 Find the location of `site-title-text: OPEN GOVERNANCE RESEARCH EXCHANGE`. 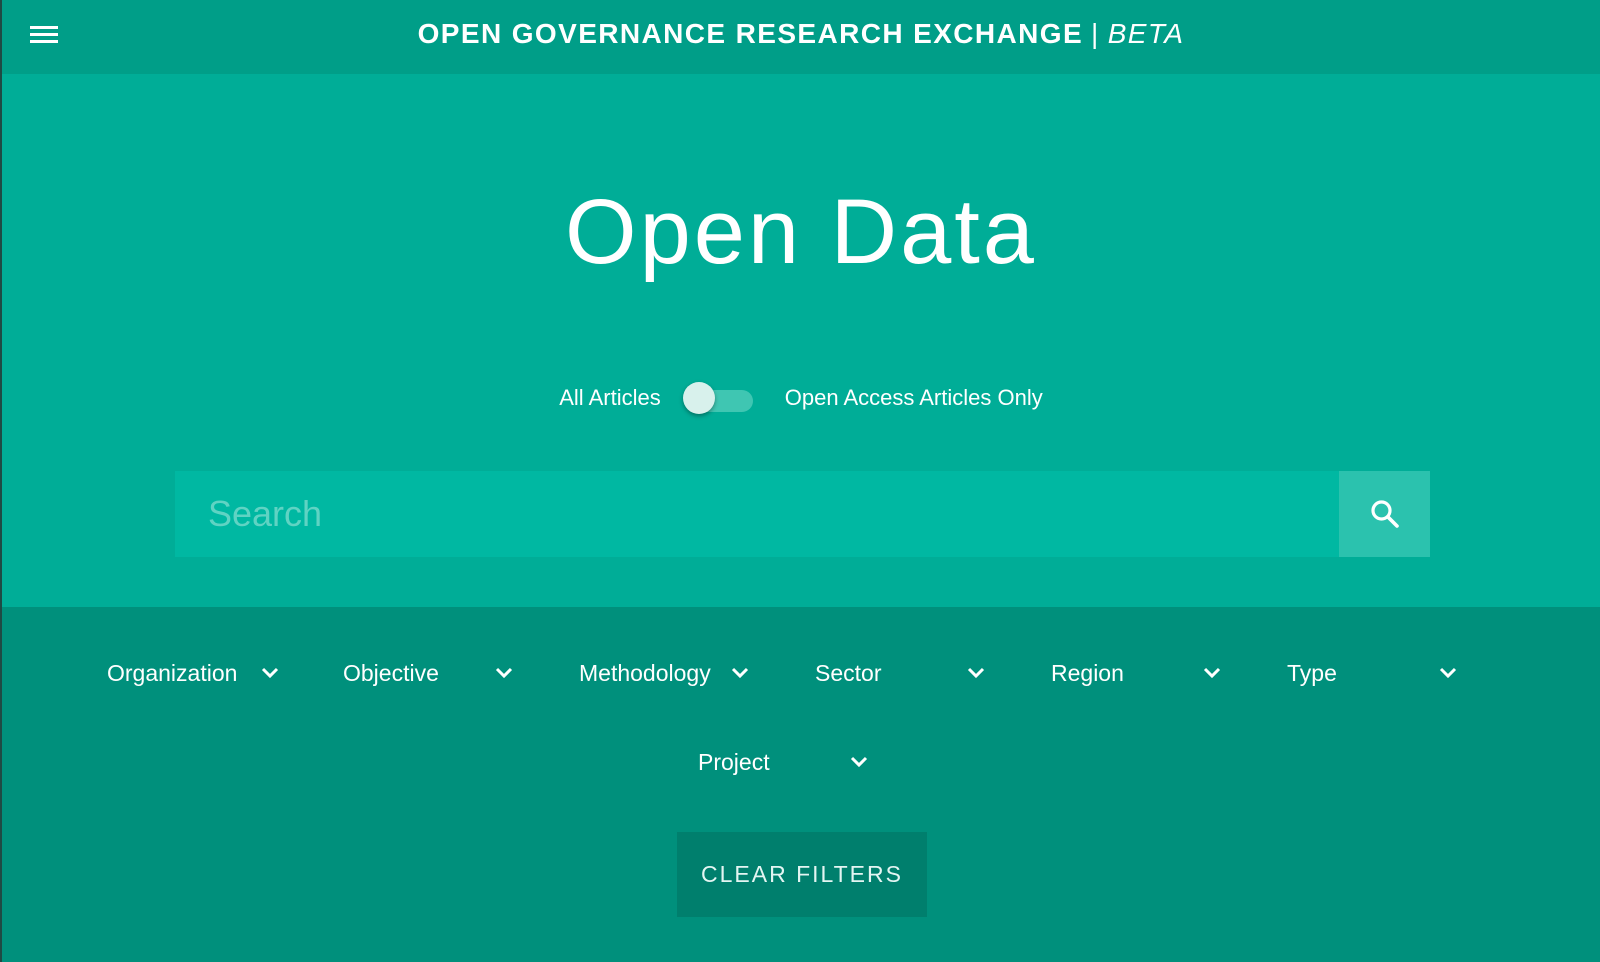

site-title-text: OPEN GOVERNANCE RESEARCH EXCHANGE is located at coordinates (750, 33).